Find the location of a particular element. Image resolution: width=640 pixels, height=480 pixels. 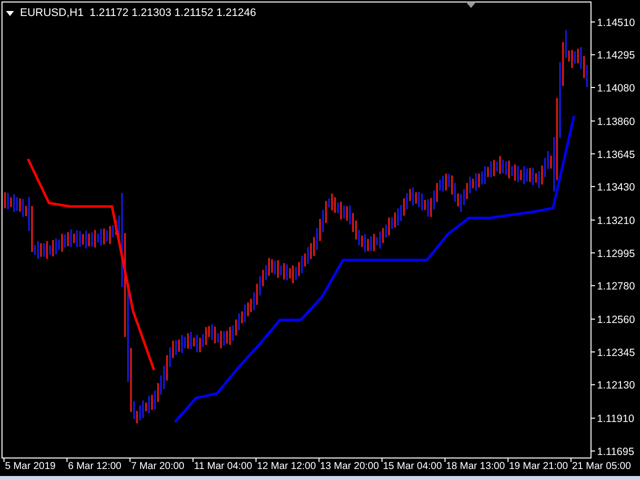

time-axis-label: 12 Mar 12:00 is located at coordinates (286, 466).